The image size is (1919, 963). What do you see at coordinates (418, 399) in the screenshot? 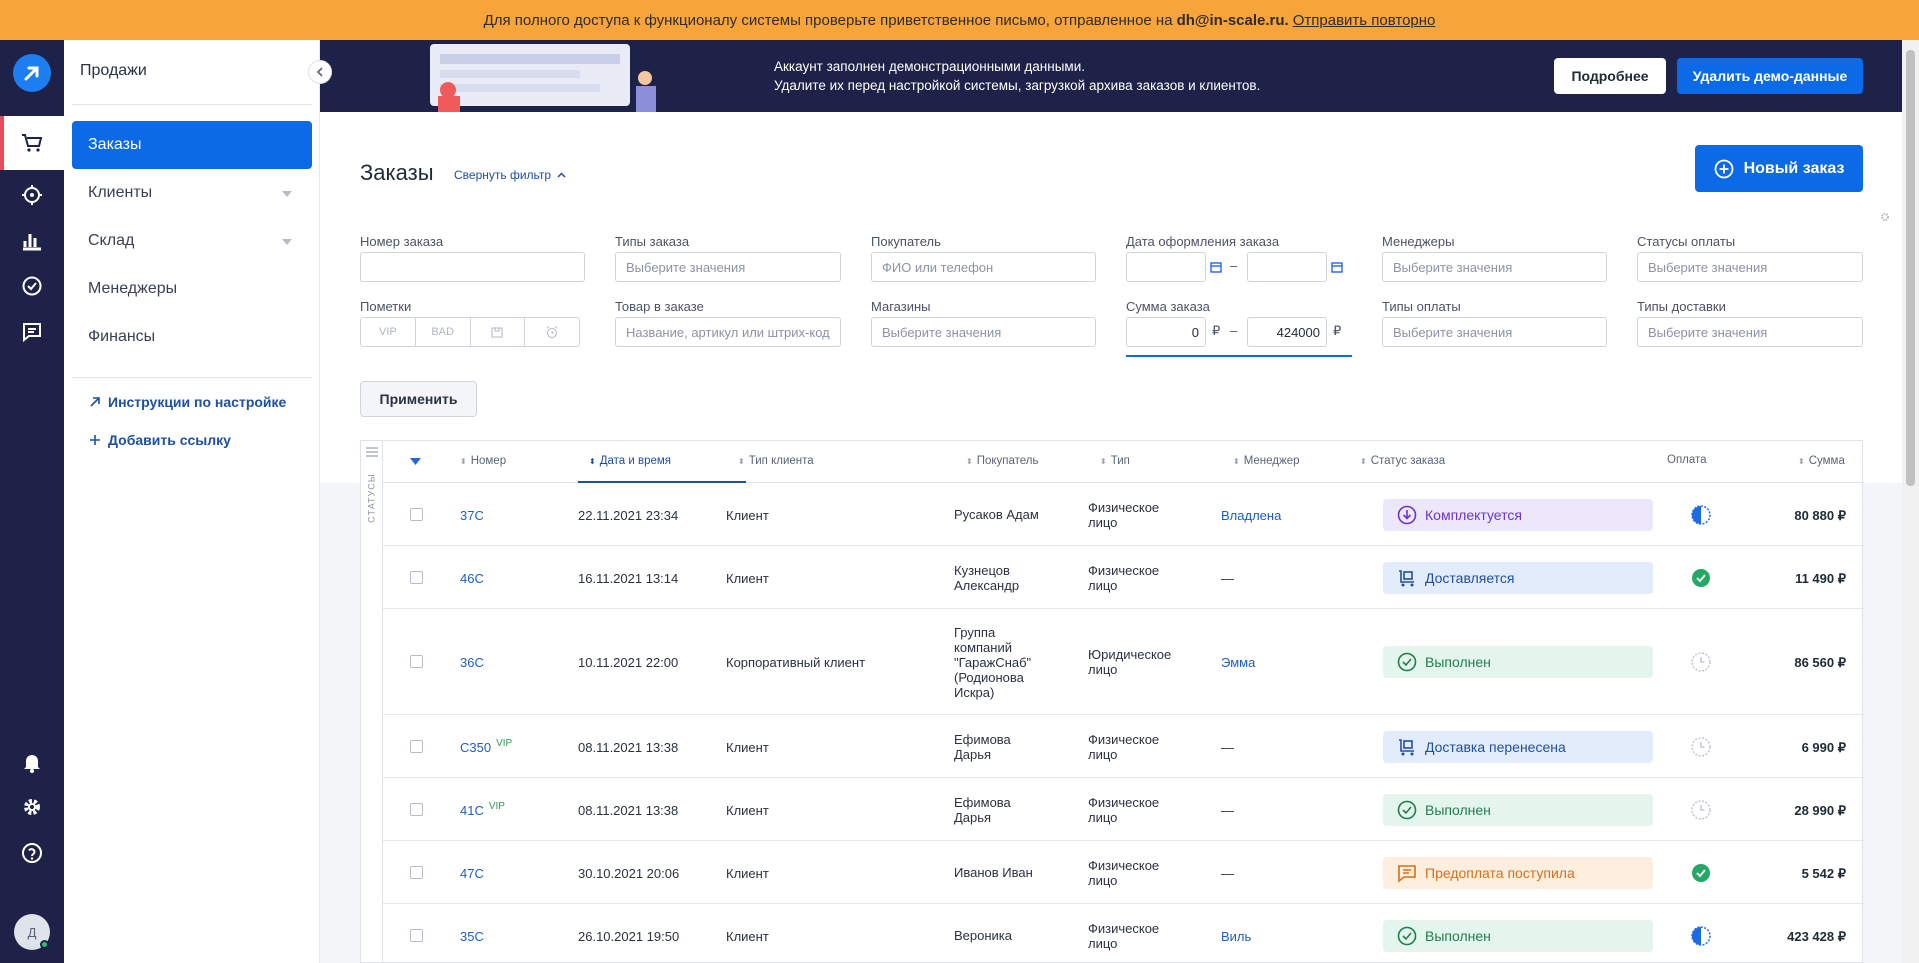
I see `apply-button: Применить` at bounding box center [418, 399].